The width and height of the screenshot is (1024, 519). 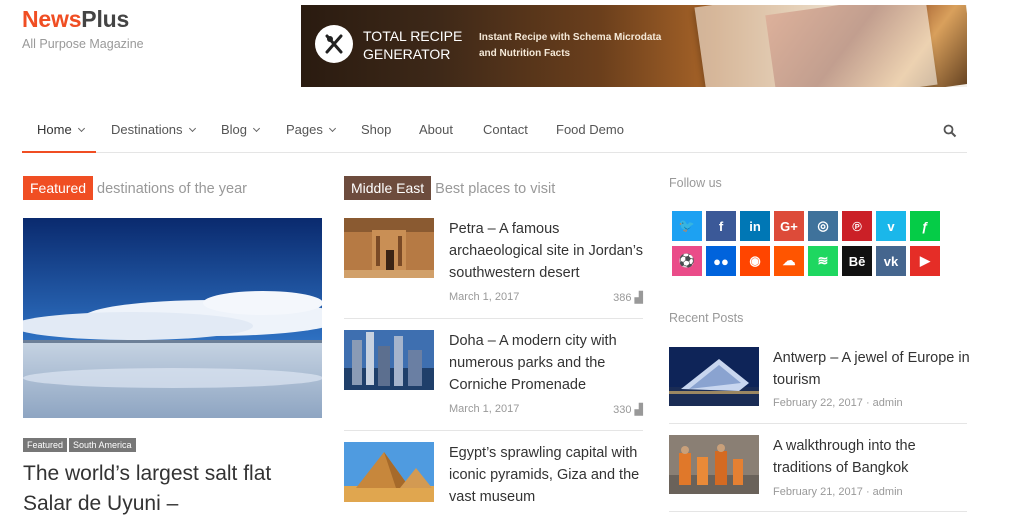 What do you see at coordinates (172, 318) in the screenshot?
I see `featured-image` at bounding box center [172, 318].